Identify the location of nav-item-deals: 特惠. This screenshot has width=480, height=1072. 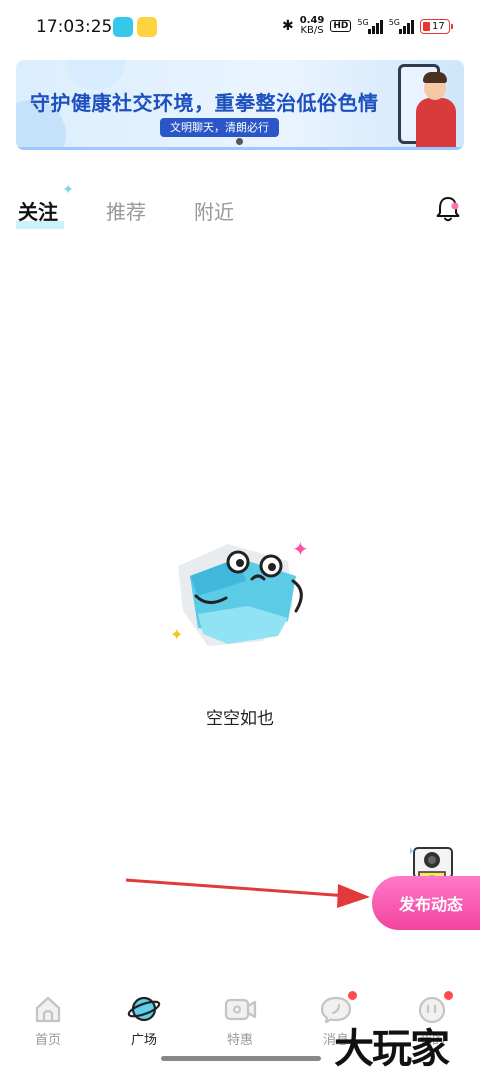
(240, 1021).